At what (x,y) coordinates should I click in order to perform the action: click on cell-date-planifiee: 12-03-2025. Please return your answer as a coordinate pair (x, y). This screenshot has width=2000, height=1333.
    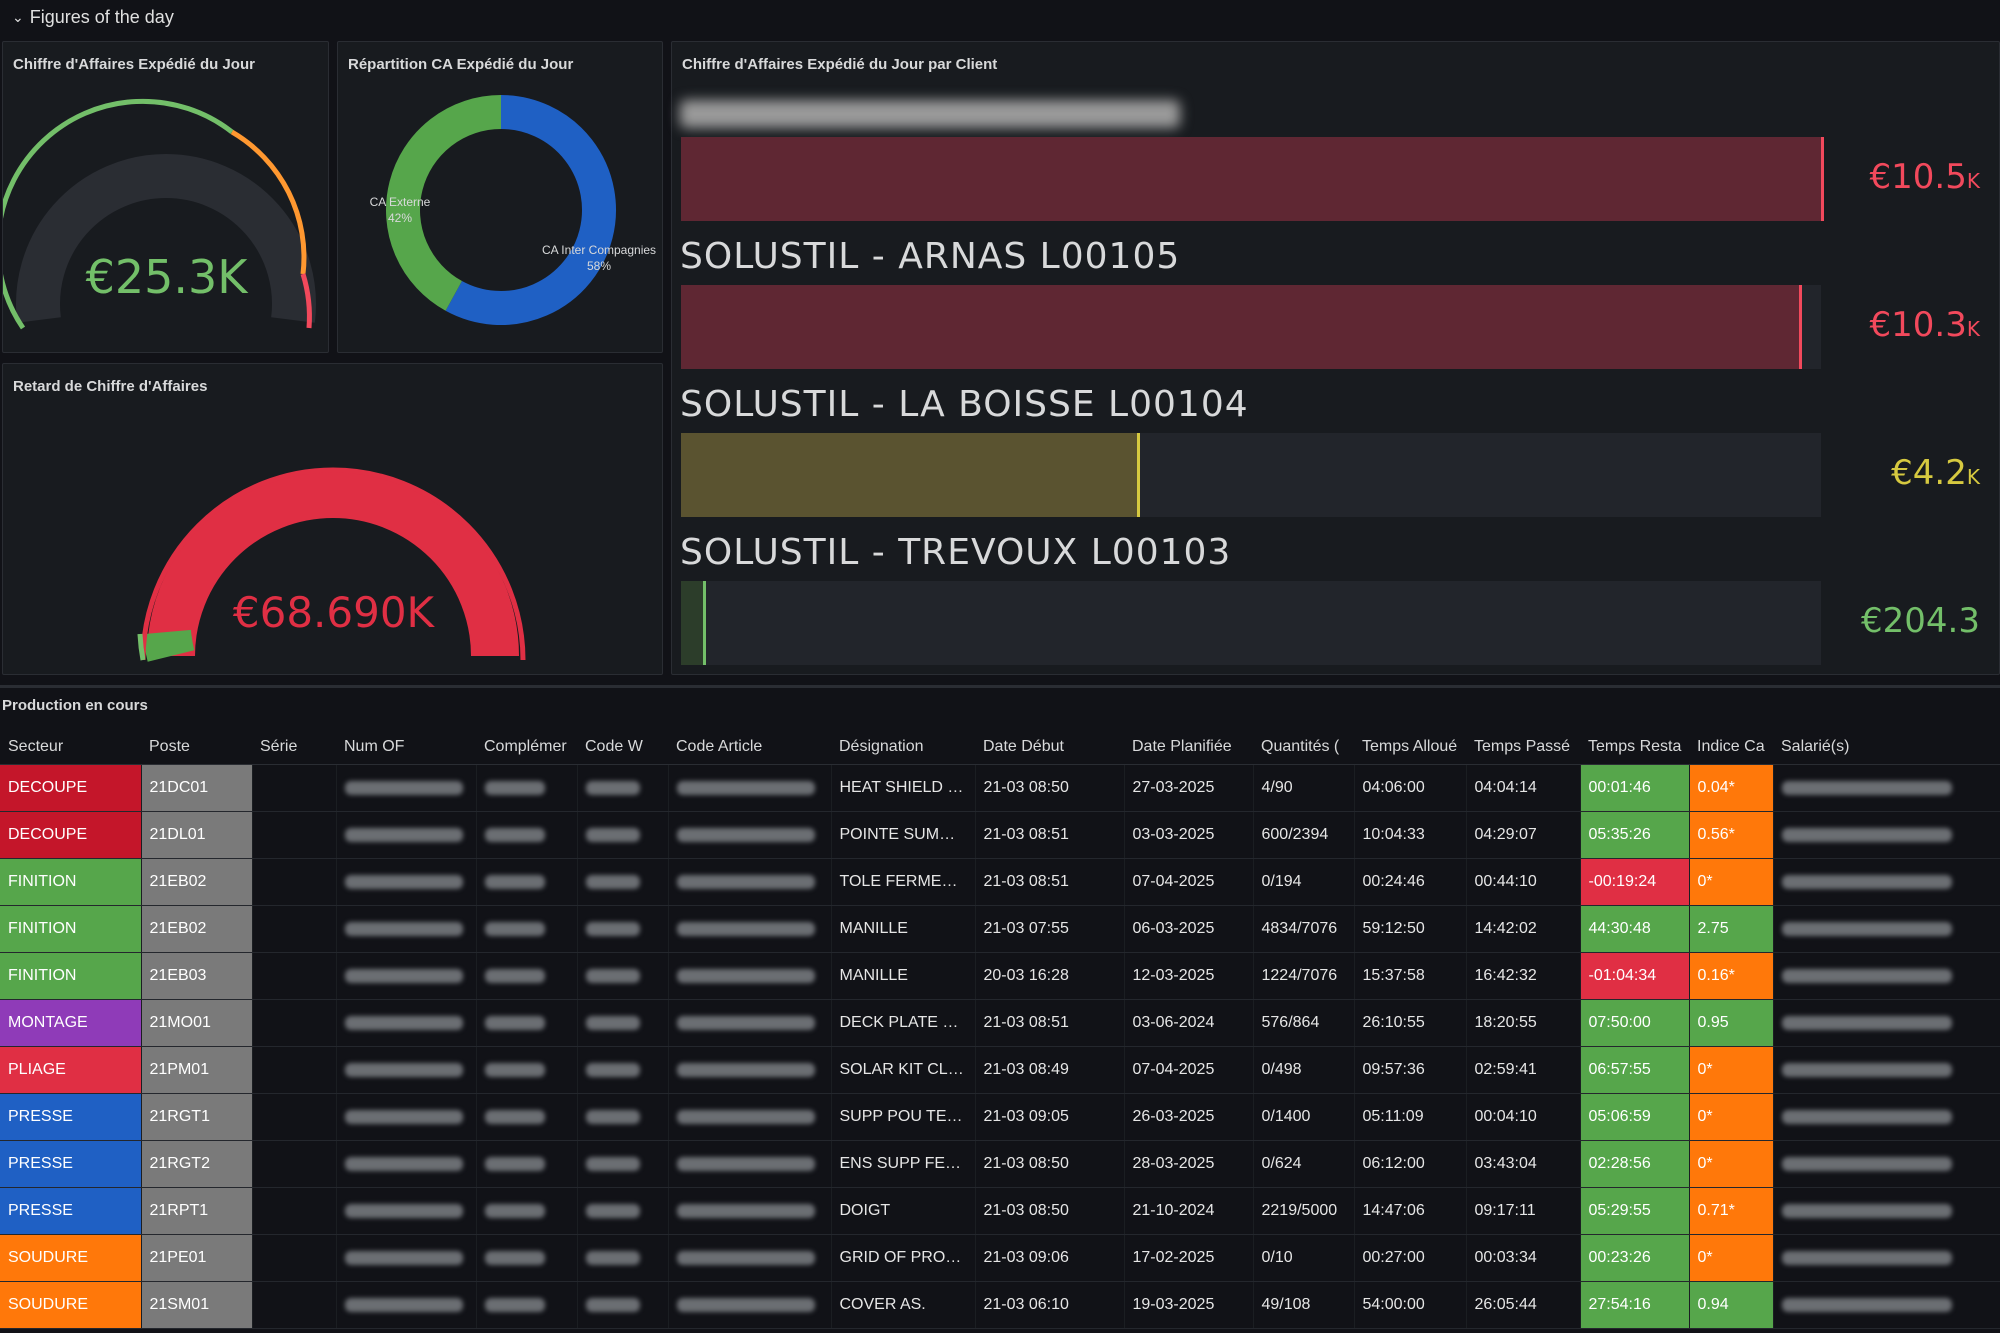
    Looking at the image, I should click on (1189, 976).